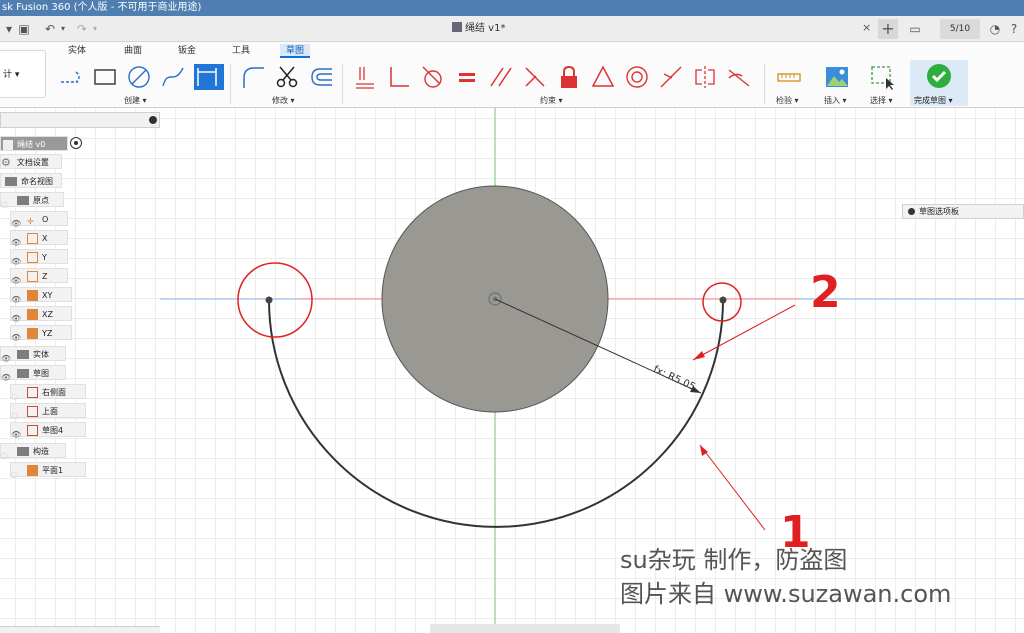 This screenshot has height=633, width=1024. Describe the element at coordinates (76, 143) in the screenshot. I see `activate-radio-icon` at that location.